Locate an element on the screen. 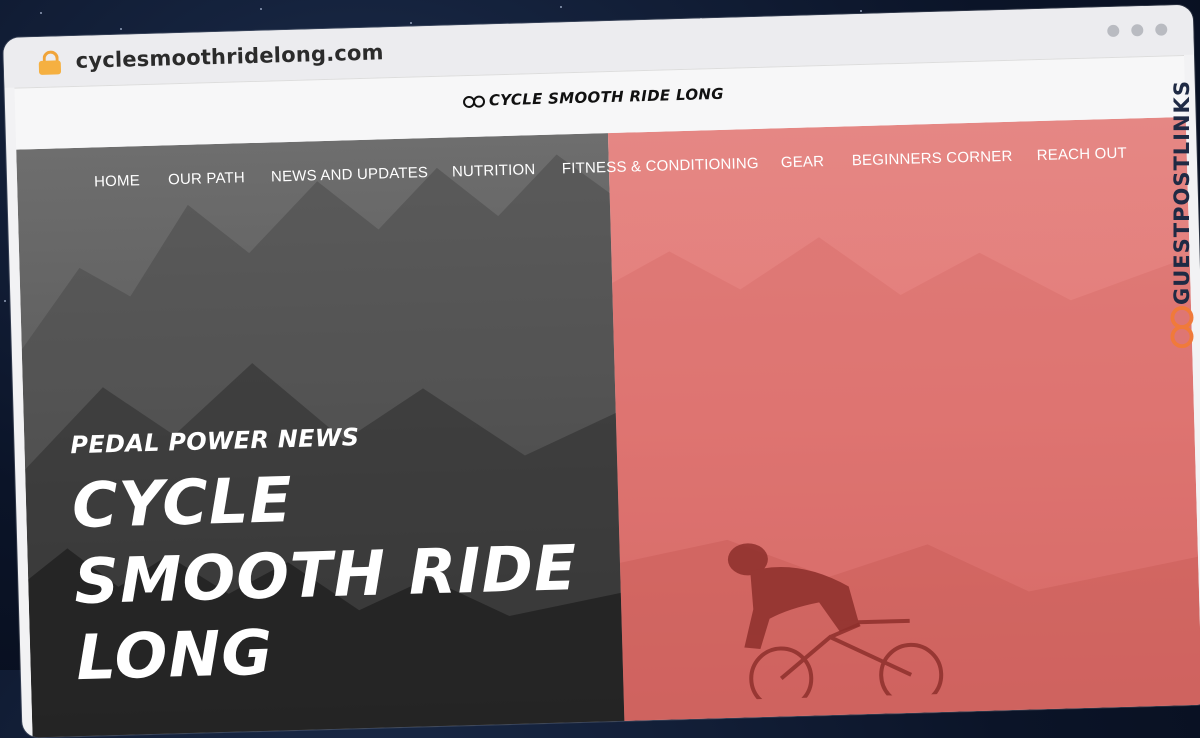 Image resolution: width=1200 pixels, height=738 pixels. nav-item-home: HOME is located at coordinates (117, 181).